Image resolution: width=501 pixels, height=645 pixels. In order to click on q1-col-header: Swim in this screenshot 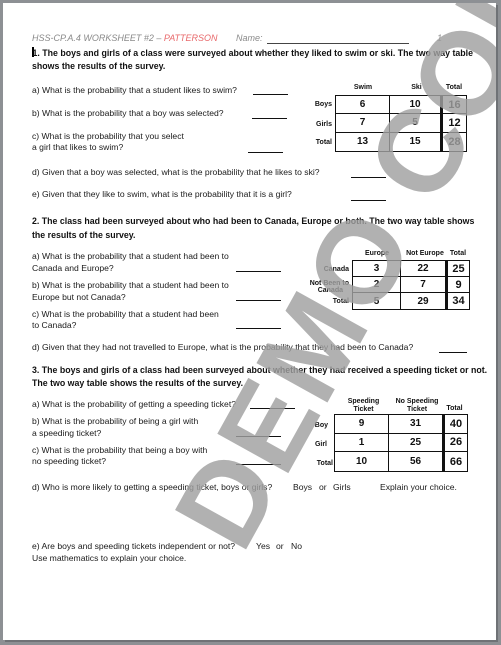, I will do `click(363, 87)`.